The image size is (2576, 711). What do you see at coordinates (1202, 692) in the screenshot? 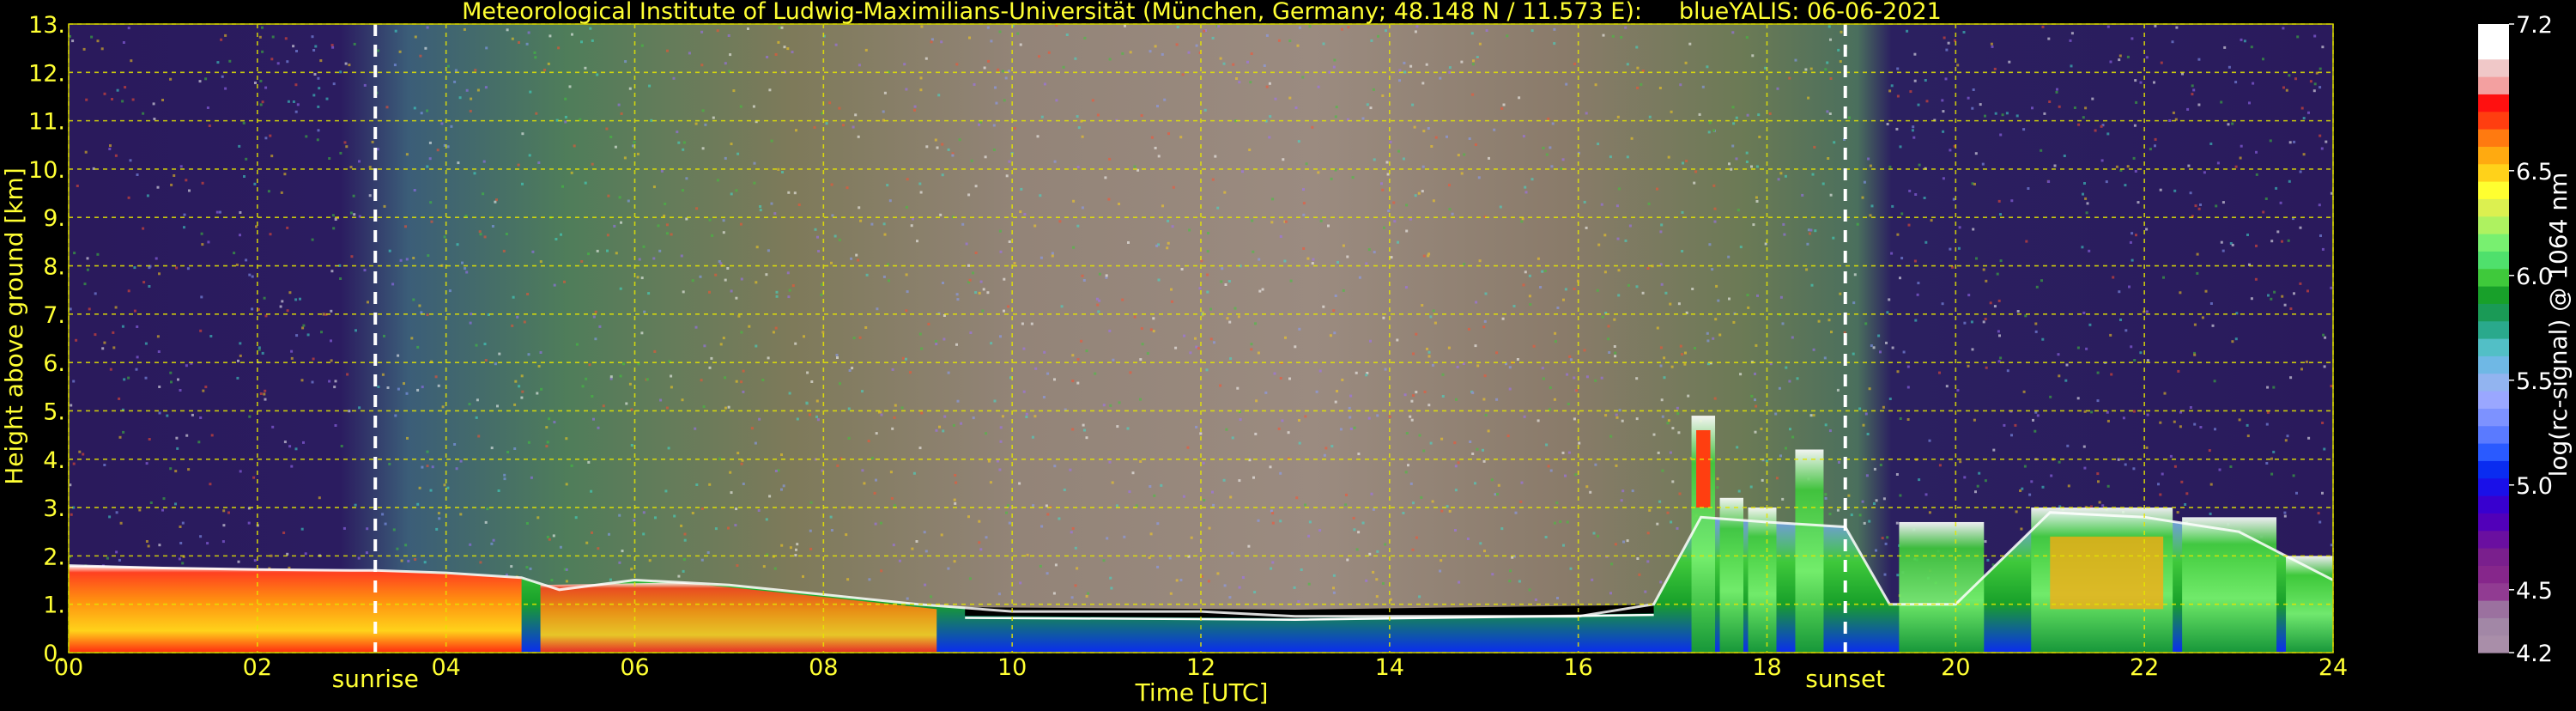
I see `x-axis-label: Time [UTC]` at bounding box center [1202, 692].